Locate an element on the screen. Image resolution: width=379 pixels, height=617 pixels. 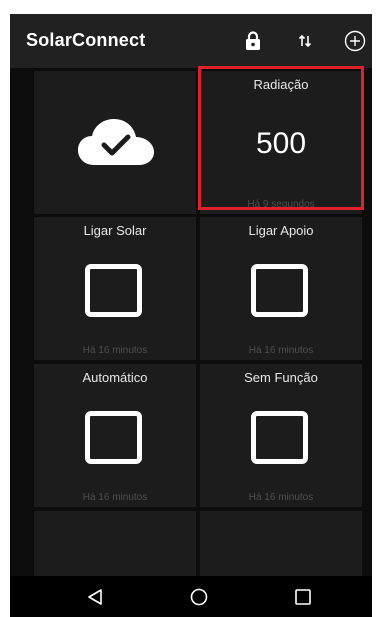
tile-timestamp: Há 9 segundos is located at coordinates (281, 204).